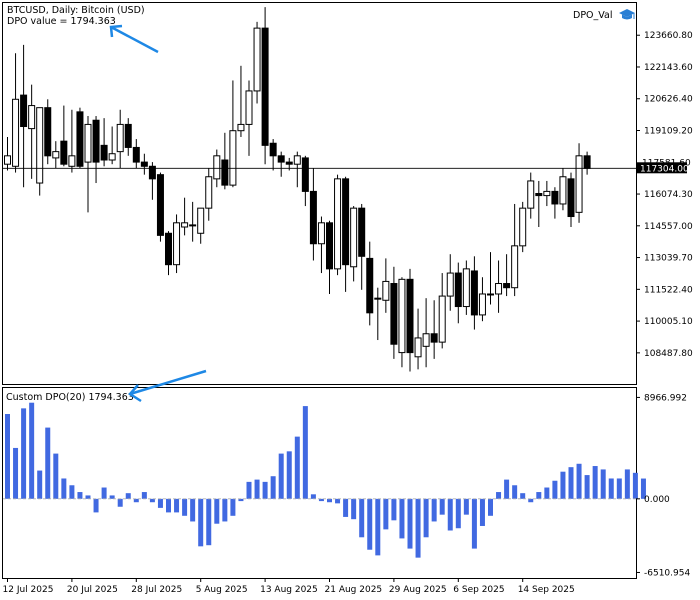 This screenshot has height=600, width=700. What do you see at coordinates (70, 397) in the screenshot?
I see `sub-window-title: Custom DPO(20) 1794.363` at bounding box center [70, 397].